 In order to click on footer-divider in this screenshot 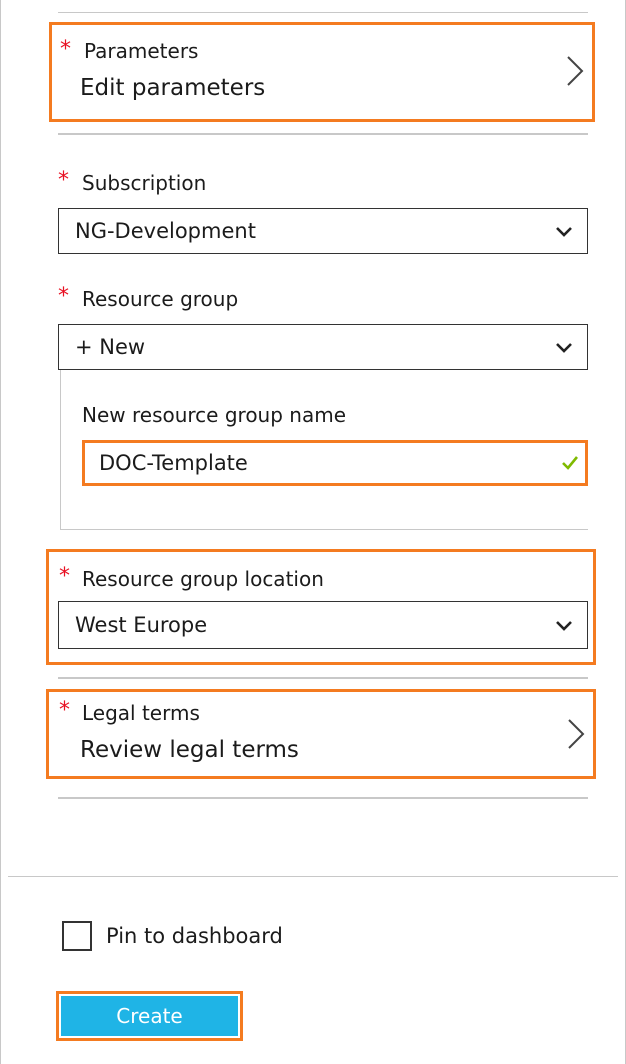, I will do `click(313, 876)`.